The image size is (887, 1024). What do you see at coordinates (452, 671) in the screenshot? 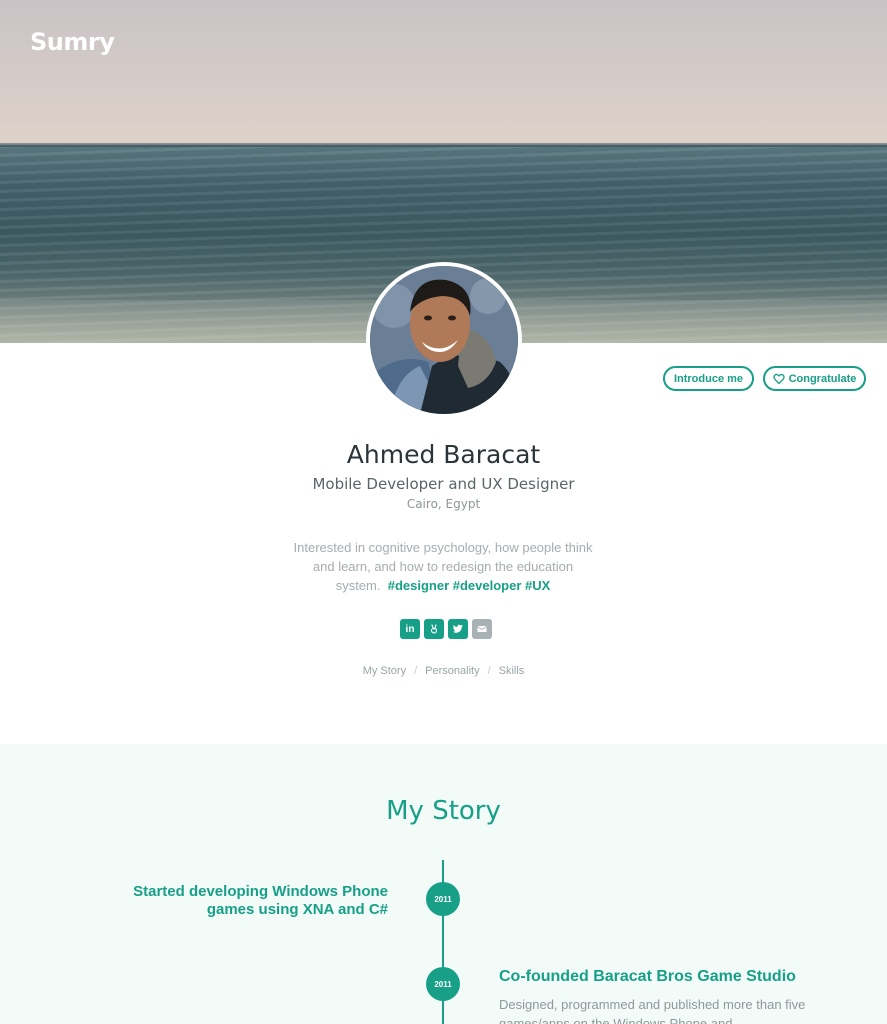
I see `nav-personality: Personality` at bounding box center [452, 671].